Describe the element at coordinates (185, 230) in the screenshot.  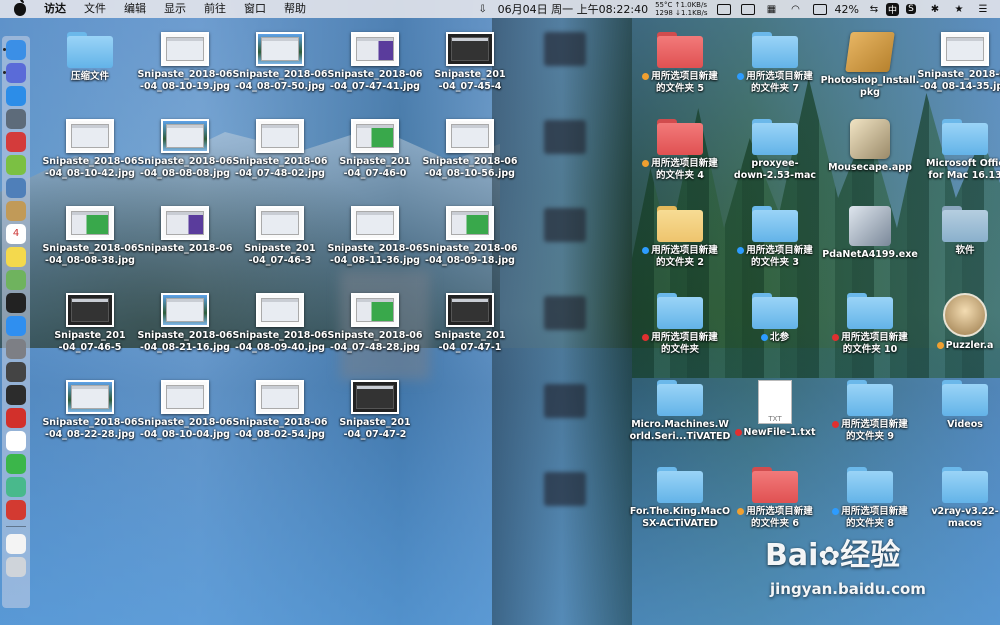
I see `desktop-file: Snipaste_2018-06` at that location.